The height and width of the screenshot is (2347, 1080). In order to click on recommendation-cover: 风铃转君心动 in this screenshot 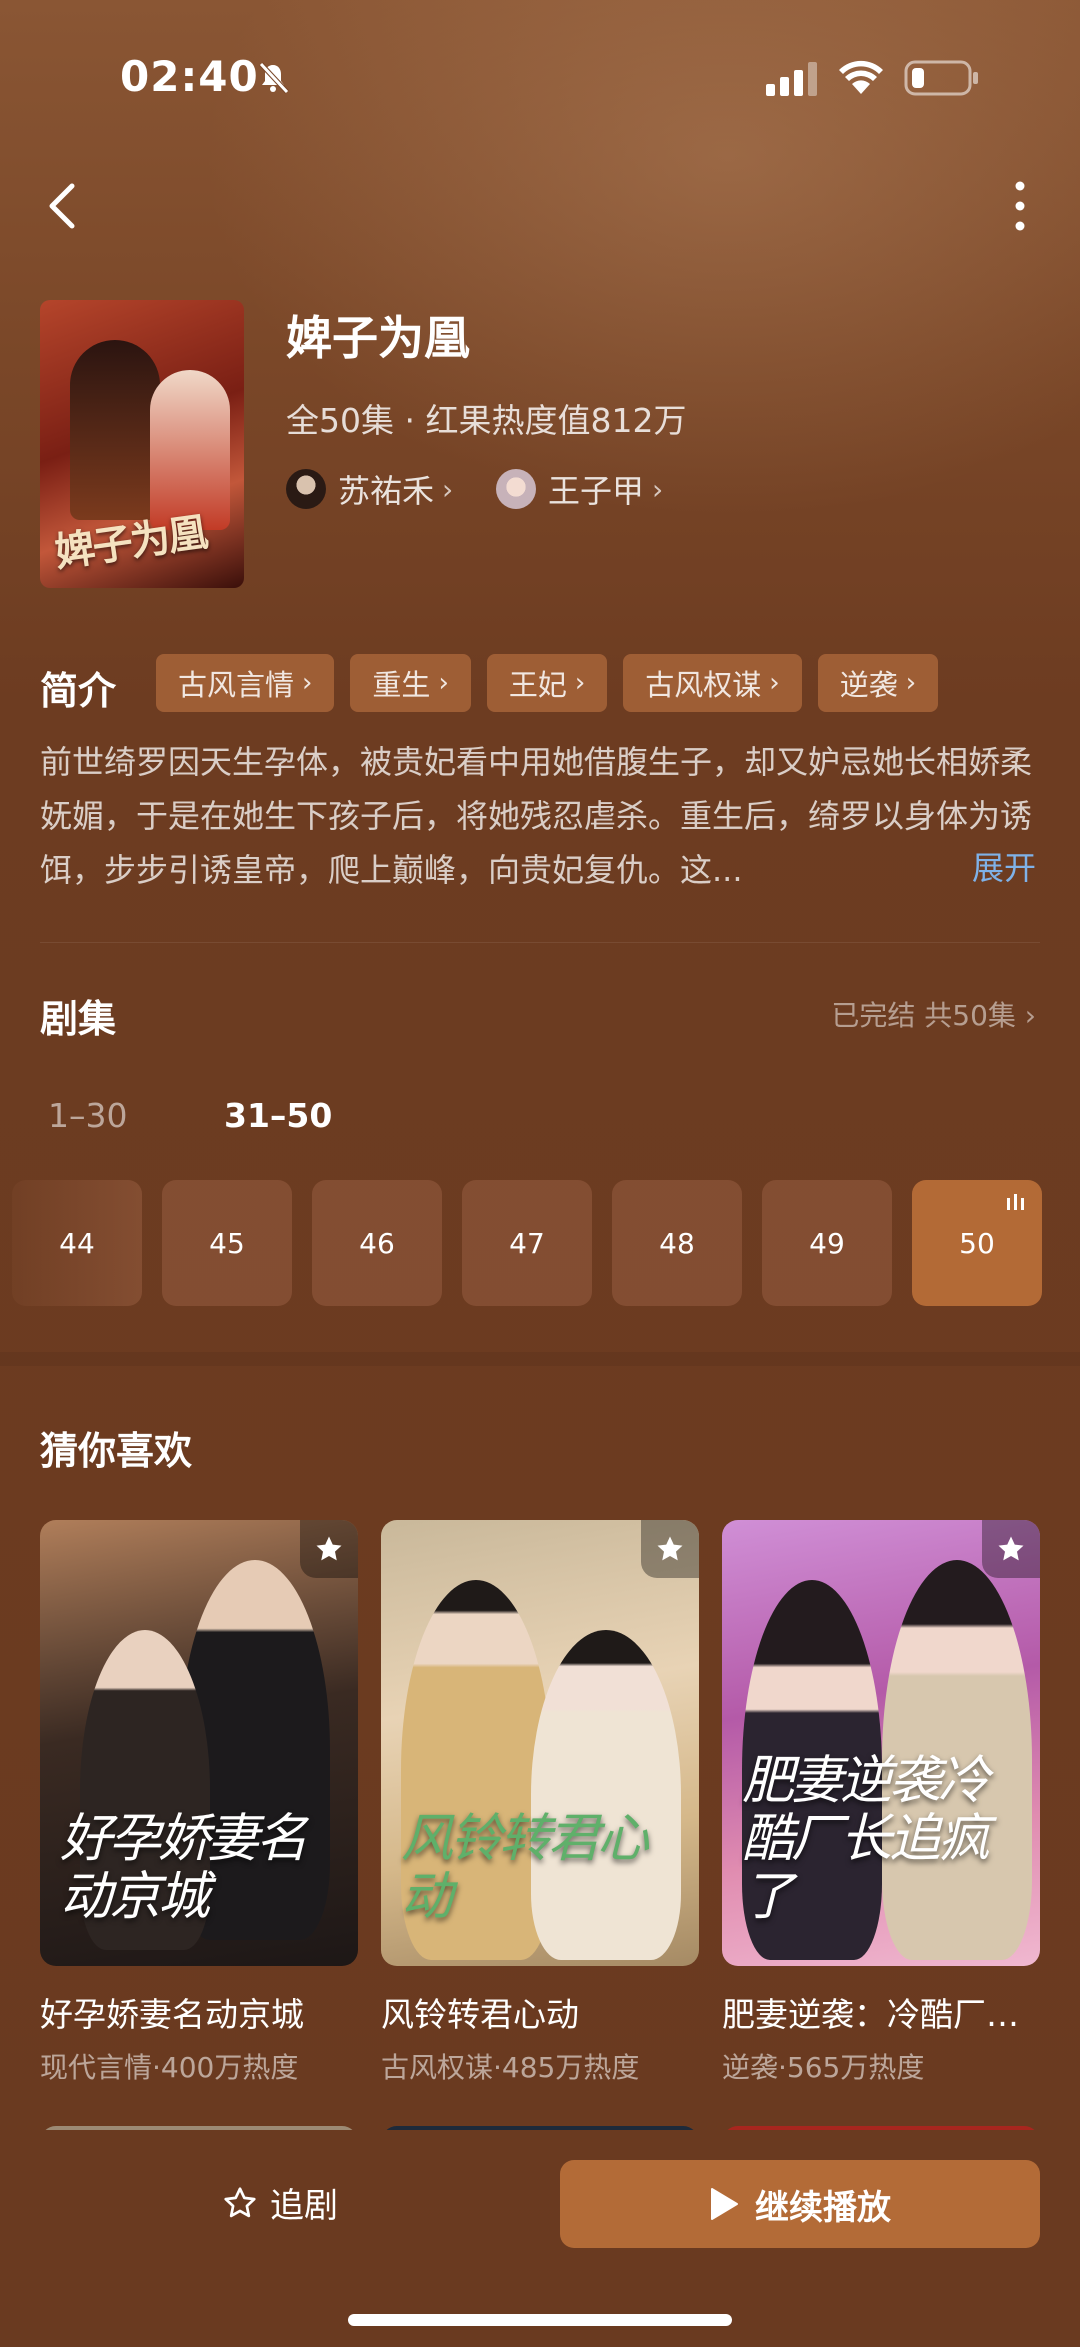, I will do `click(540, 1743)`.